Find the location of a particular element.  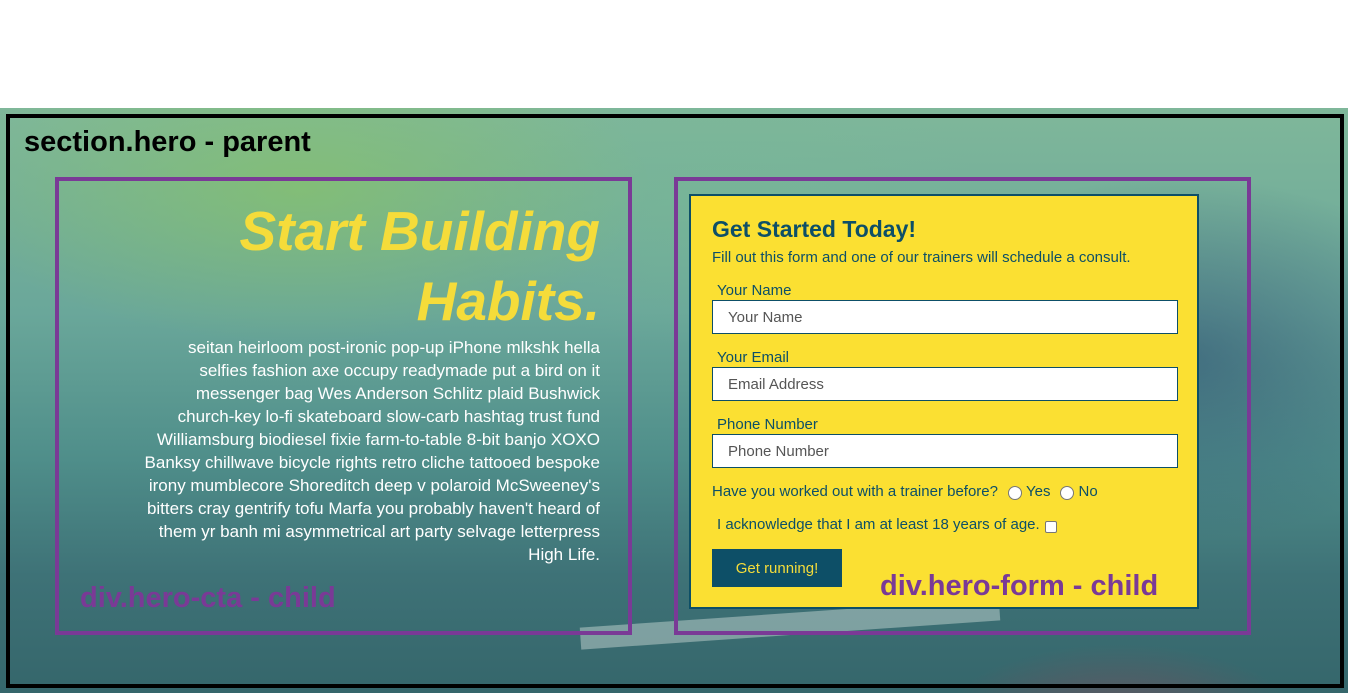

email-input is located at coordinates (945, 384).